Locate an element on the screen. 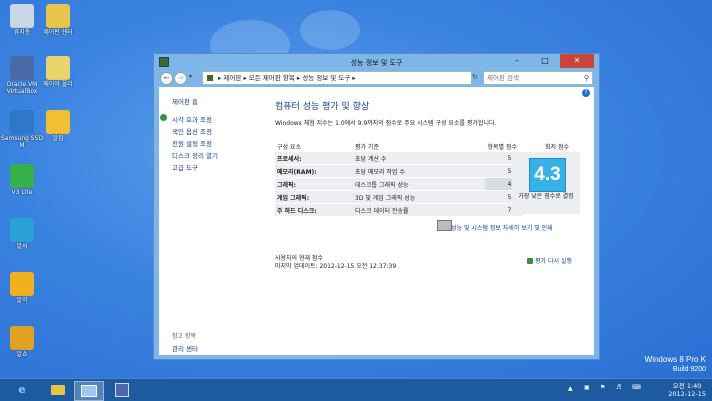 This screenshot has width=712, height=401. base-score-panel: 4.3 가장 낮은 점수로 결정 is located at coordinates (546, 183).